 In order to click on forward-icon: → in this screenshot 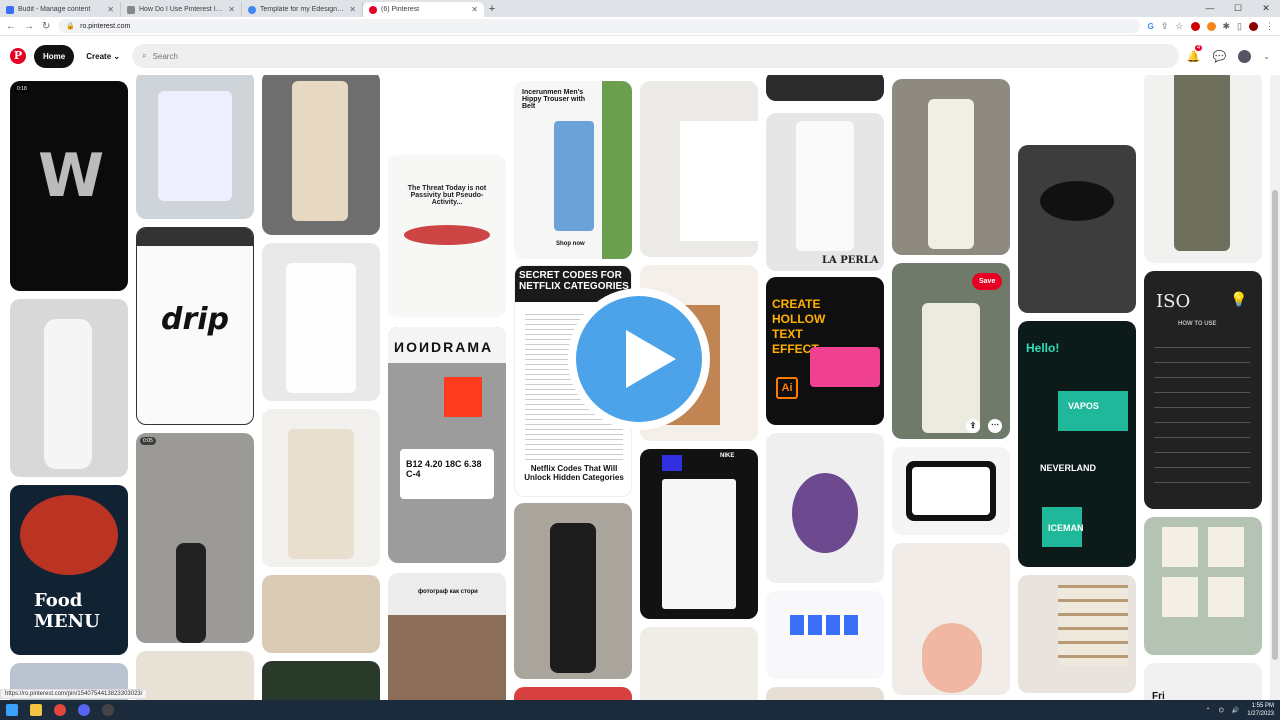, I will do `click(29, 26)`.